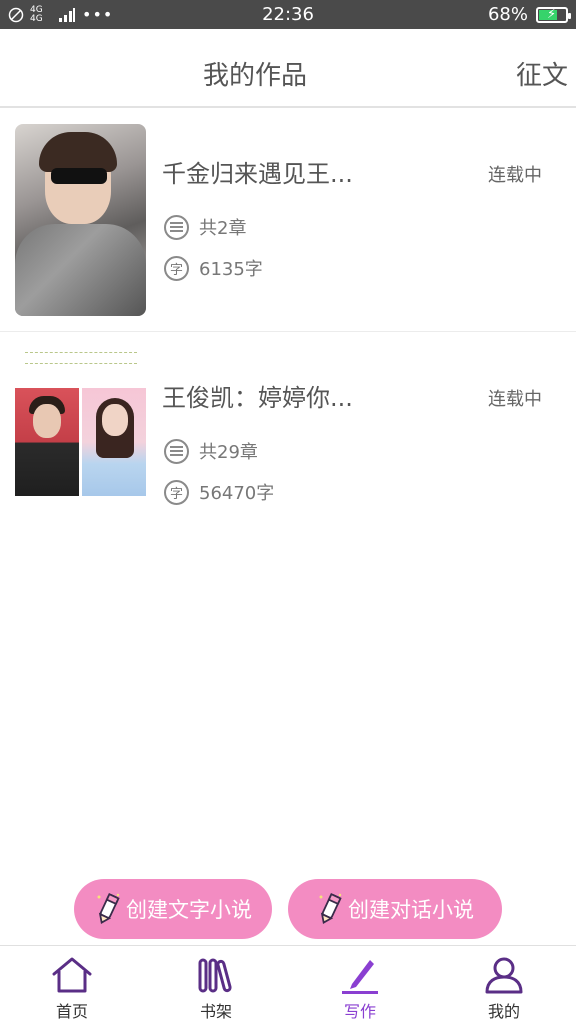 This screenshot has width=576, height=1024. I want to click on tab-write-label: 写作, so click(359, 1011).